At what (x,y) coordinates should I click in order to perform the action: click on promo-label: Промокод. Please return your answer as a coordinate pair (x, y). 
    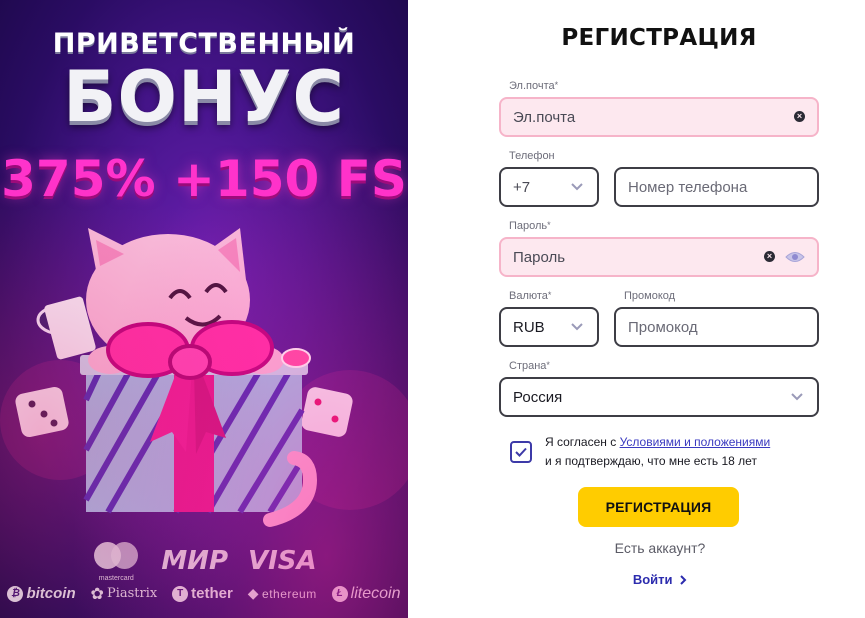
    Looking at the image, I should click on (650, 296).